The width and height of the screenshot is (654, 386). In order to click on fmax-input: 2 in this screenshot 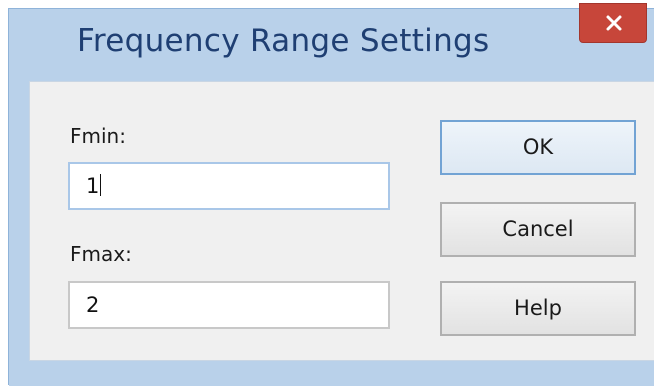, I will do `click(229, 305)`.